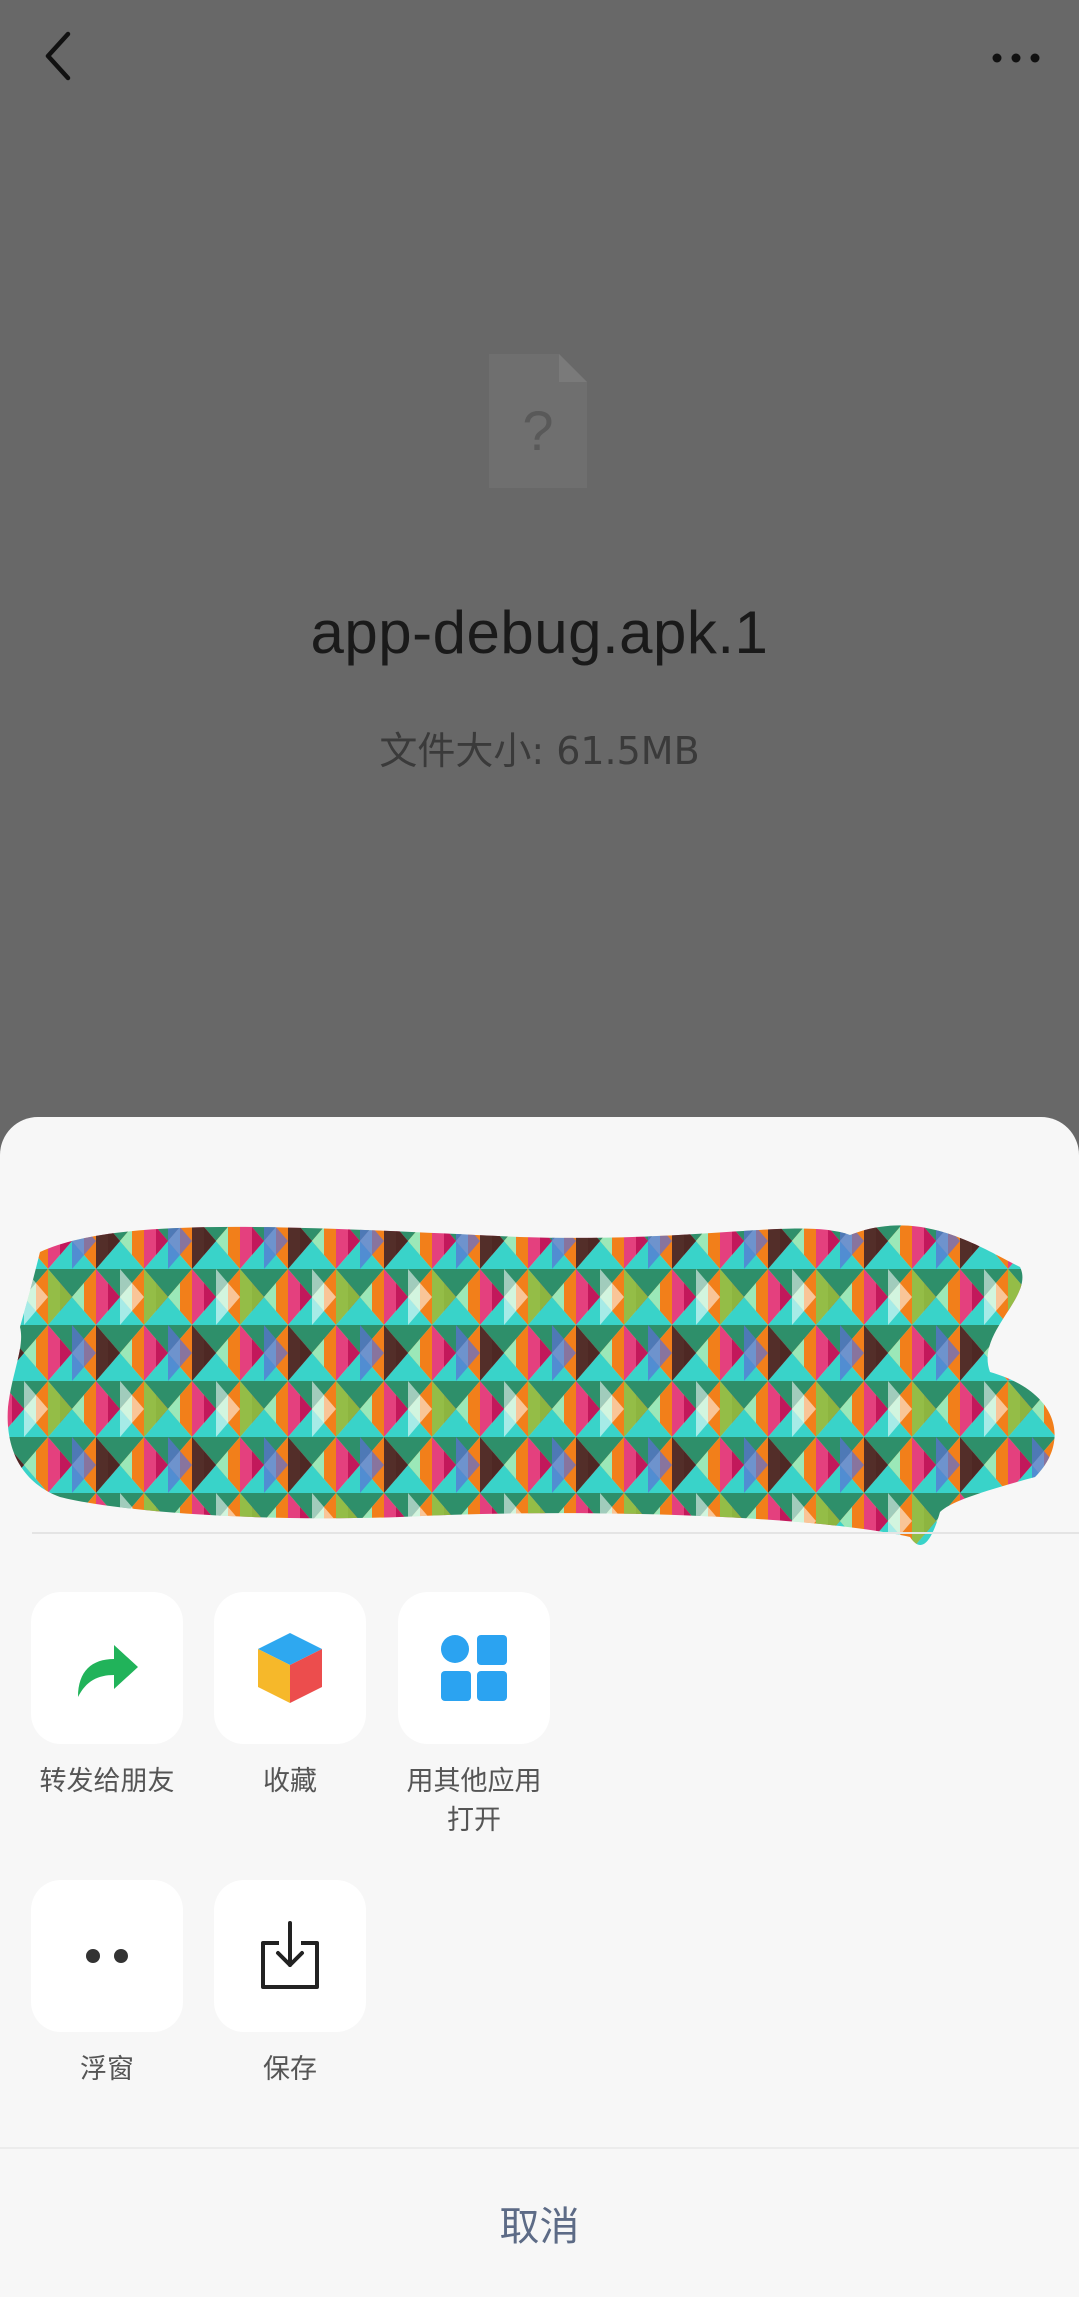  What do you see at coordinates (539, 632) in the screenshot?
I see `file-name: app-debug.apk.1` at bounding box center [539, 632].